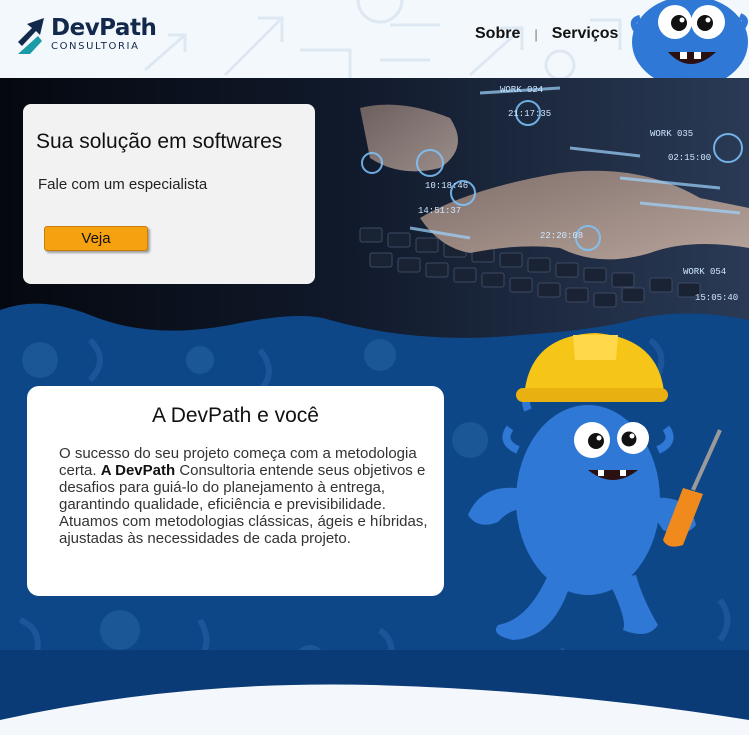 This screenshot has height=735, width=749. Describe the element at coordinates (546, 34) in the screenshot. I see `main-nav: Sobre | Serviços` at that location.